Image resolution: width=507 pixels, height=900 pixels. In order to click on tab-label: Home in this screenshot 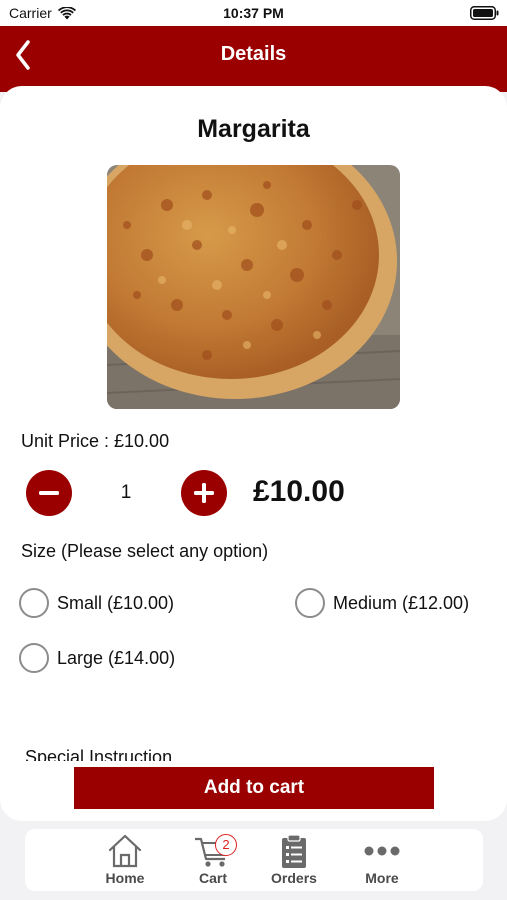, I will do `click(125, 878)`.